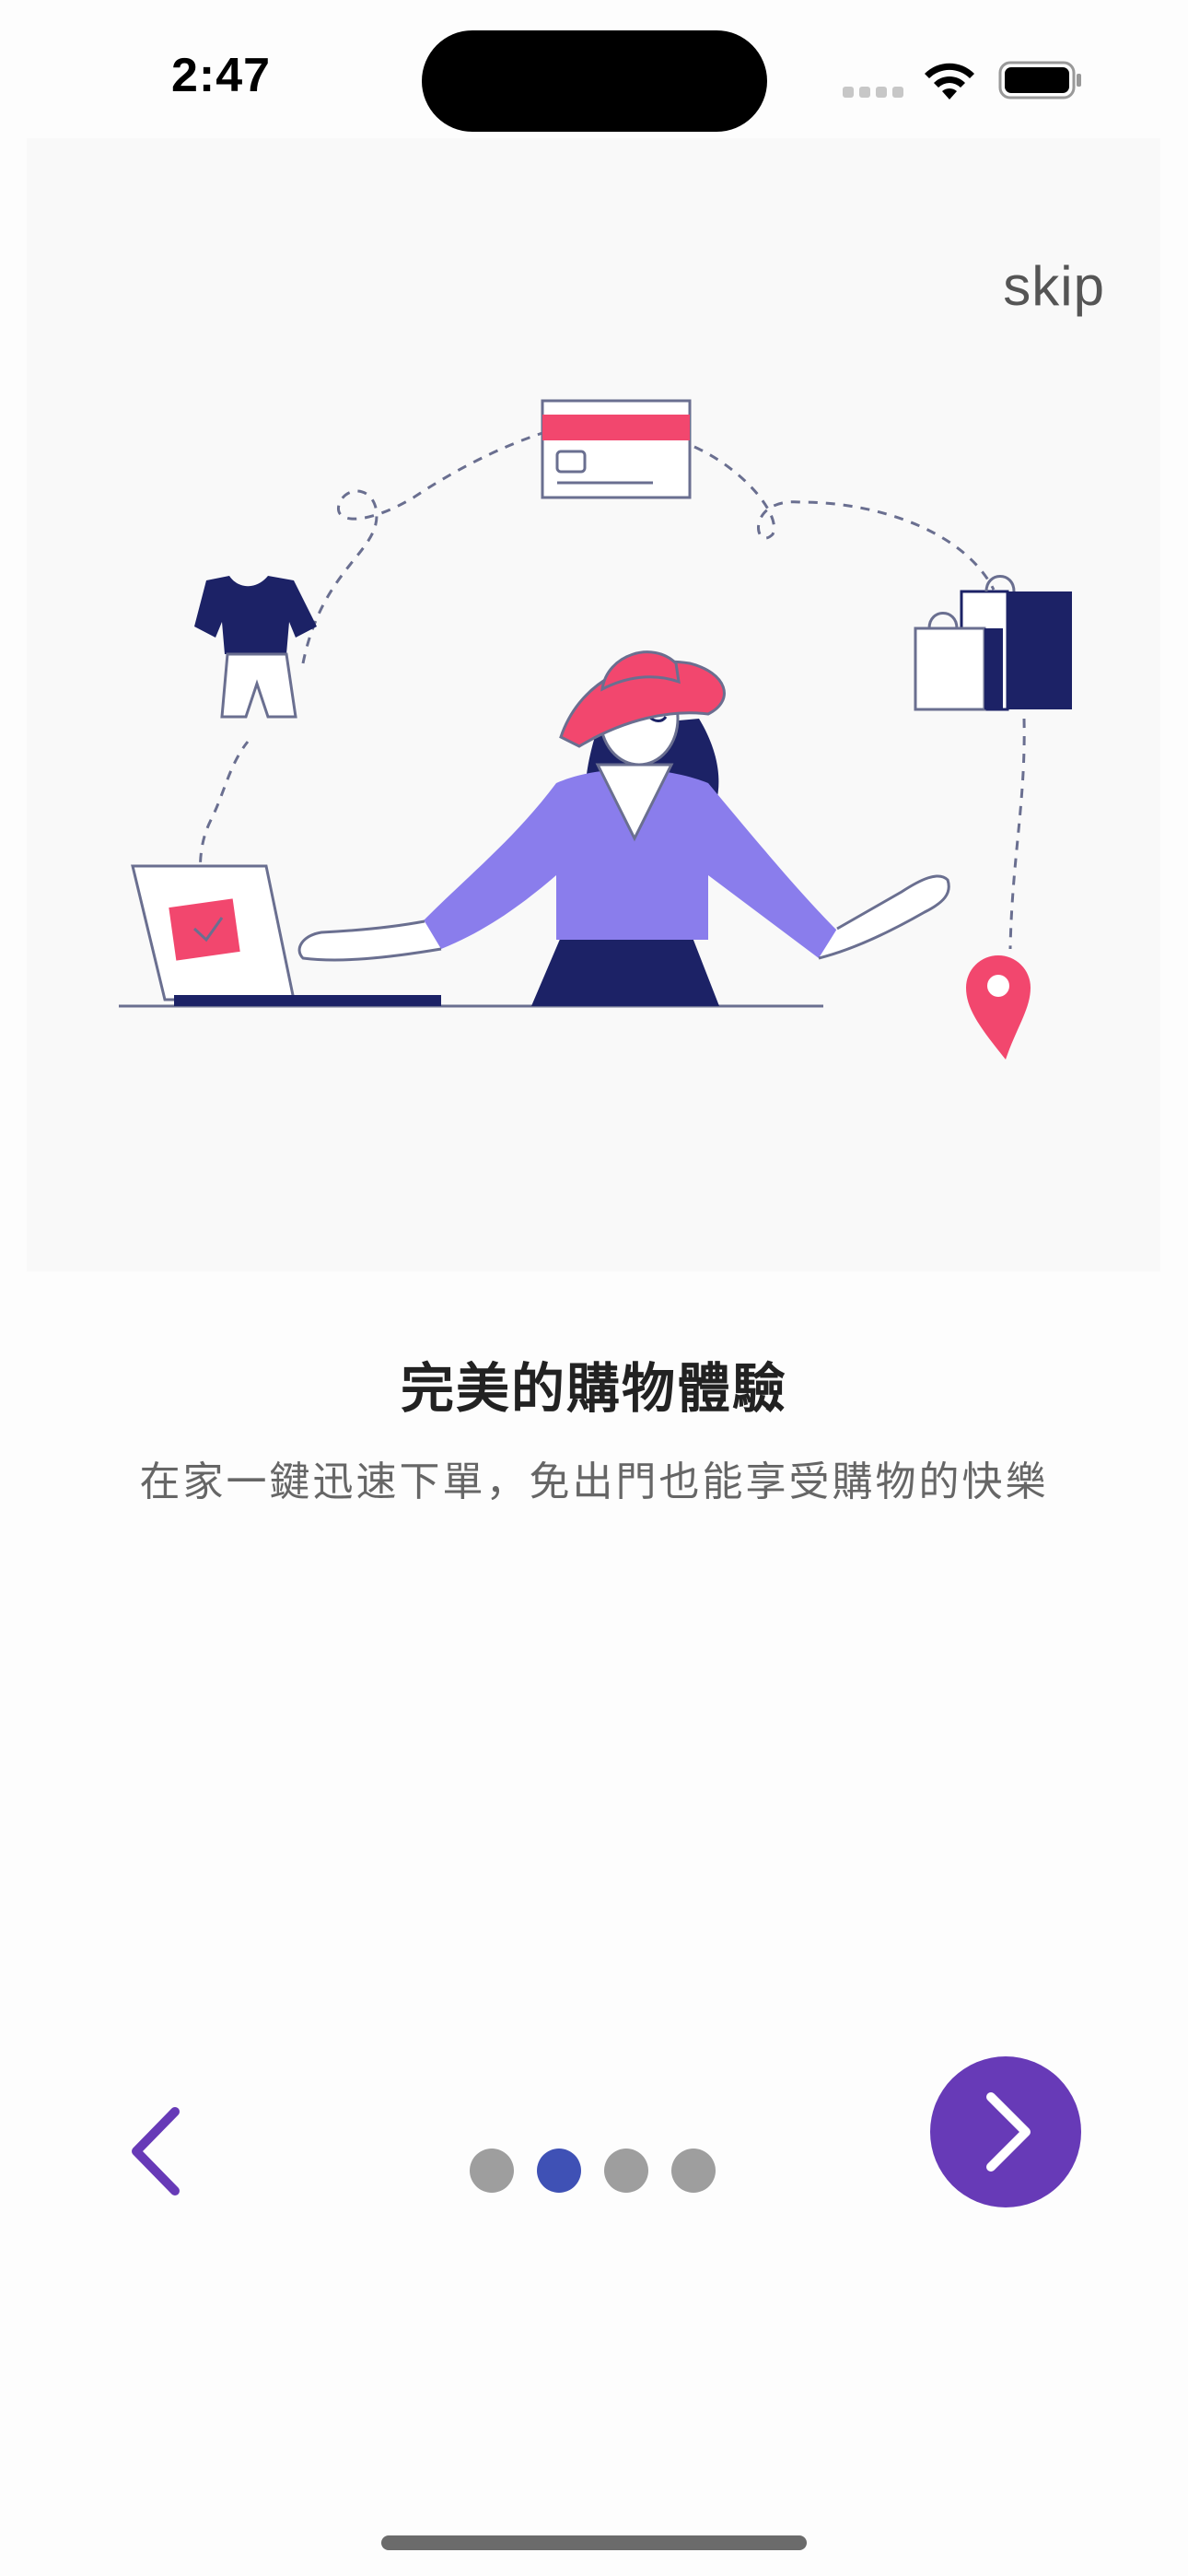  Describe the element at coordinates (559, 2171) in the screenshot. I see `page-dot-2-active` at that location.